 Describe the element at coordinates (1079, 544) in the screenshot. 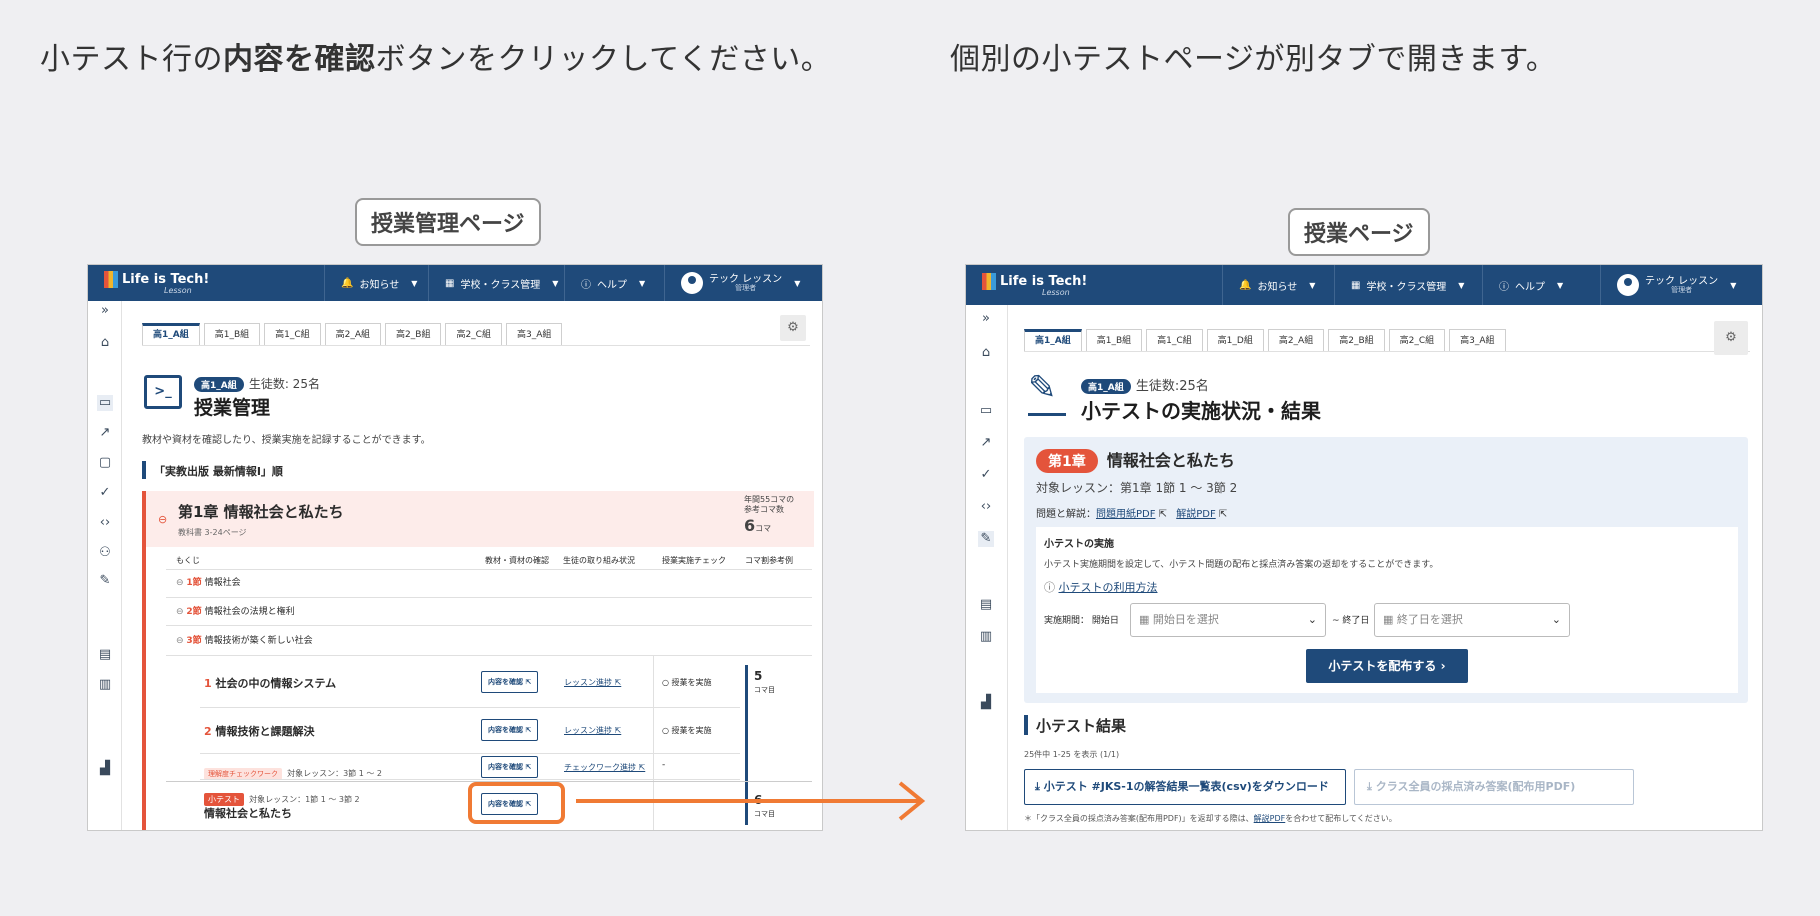

I see `implementation-title: 小テストの実施` at that location.